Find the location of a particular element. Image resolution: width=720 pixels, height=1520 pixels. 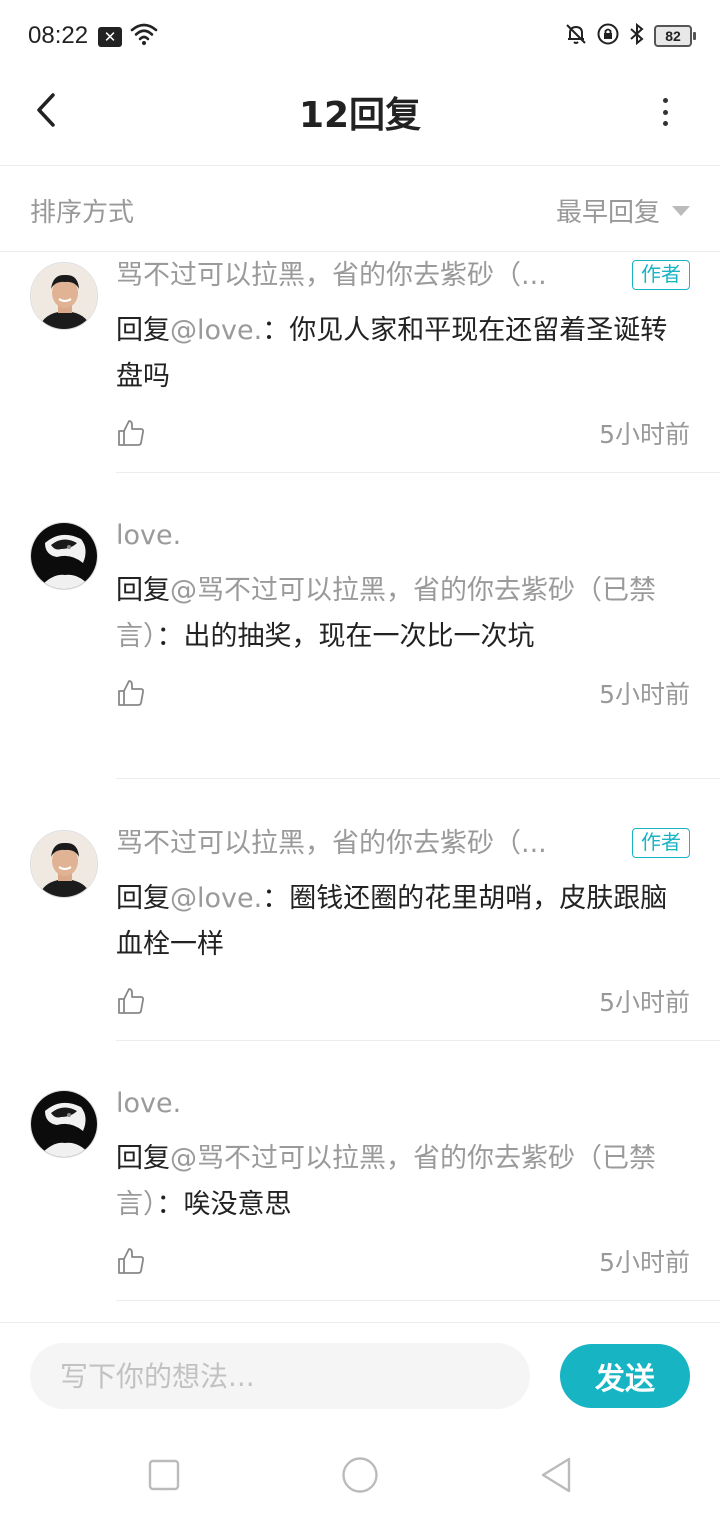

reply-content: 回复@骂不过可以拉黑，省的你去紫砂（已禁言）：唉没意思 is located at coordinates (403, 1182).